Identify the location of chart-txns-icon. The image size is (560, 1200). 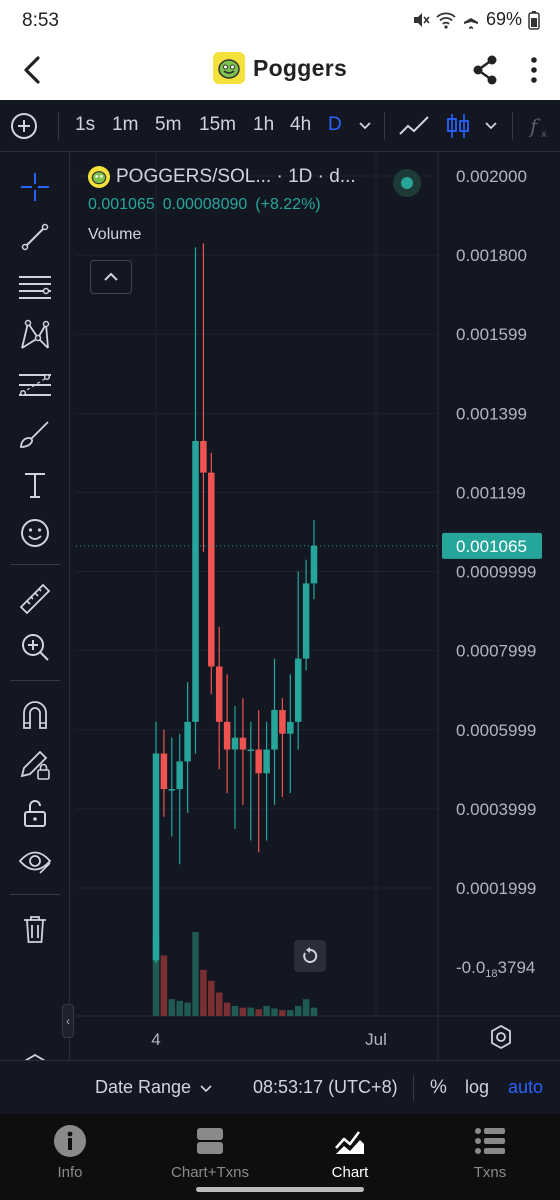
(210, 1141).